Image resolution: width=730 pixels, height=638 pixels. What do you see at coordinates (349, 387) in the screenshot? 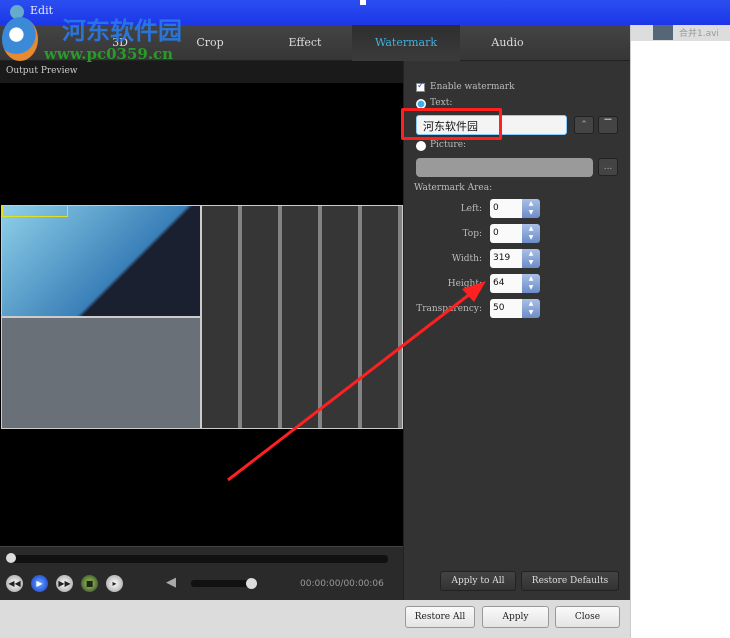
I see `arrow-line` at bounding box center [349, 387].